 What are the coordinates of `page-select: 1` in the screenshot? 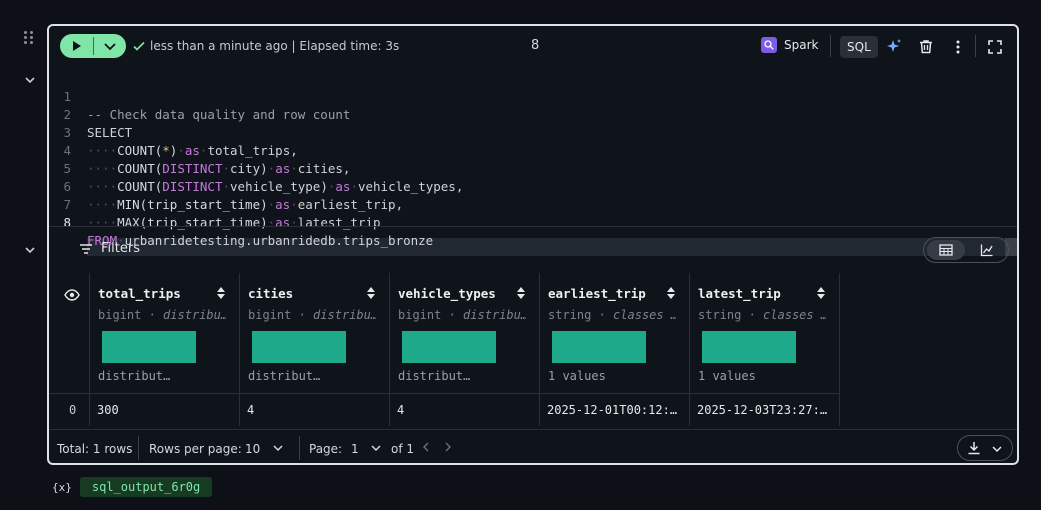 It's located at (366, 449).